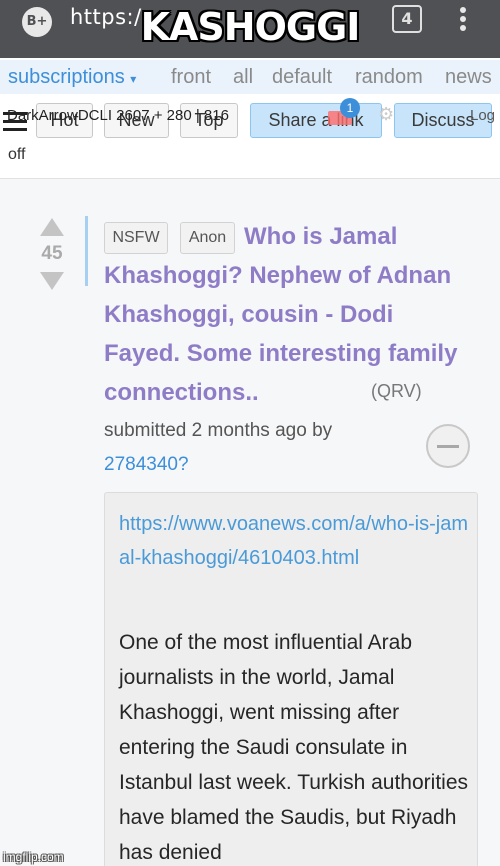 Image resolution: width=500 pixels, height=866 pixels. What do you see at coordinates (86, 251) in the screenshot?
I see `post-accent-bar` at bounding box center [86, 251].